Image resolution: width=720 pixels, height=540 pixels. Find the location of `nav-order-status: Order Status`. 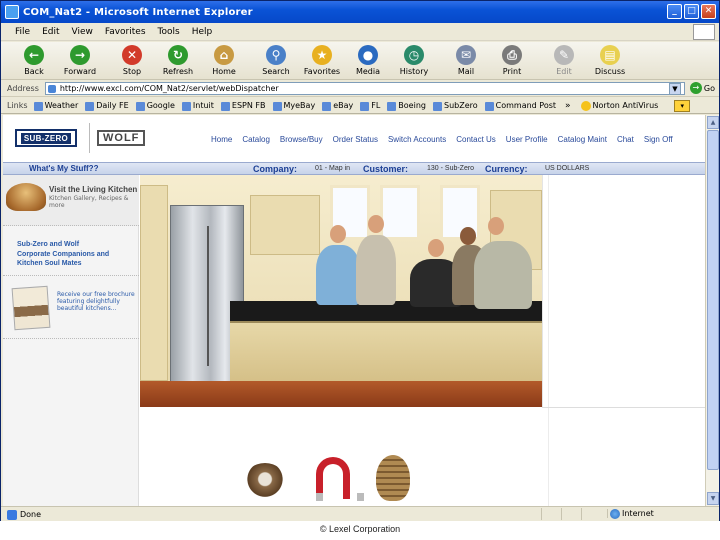

nav-order-status: Order Status is located at coordinates (355, 139).